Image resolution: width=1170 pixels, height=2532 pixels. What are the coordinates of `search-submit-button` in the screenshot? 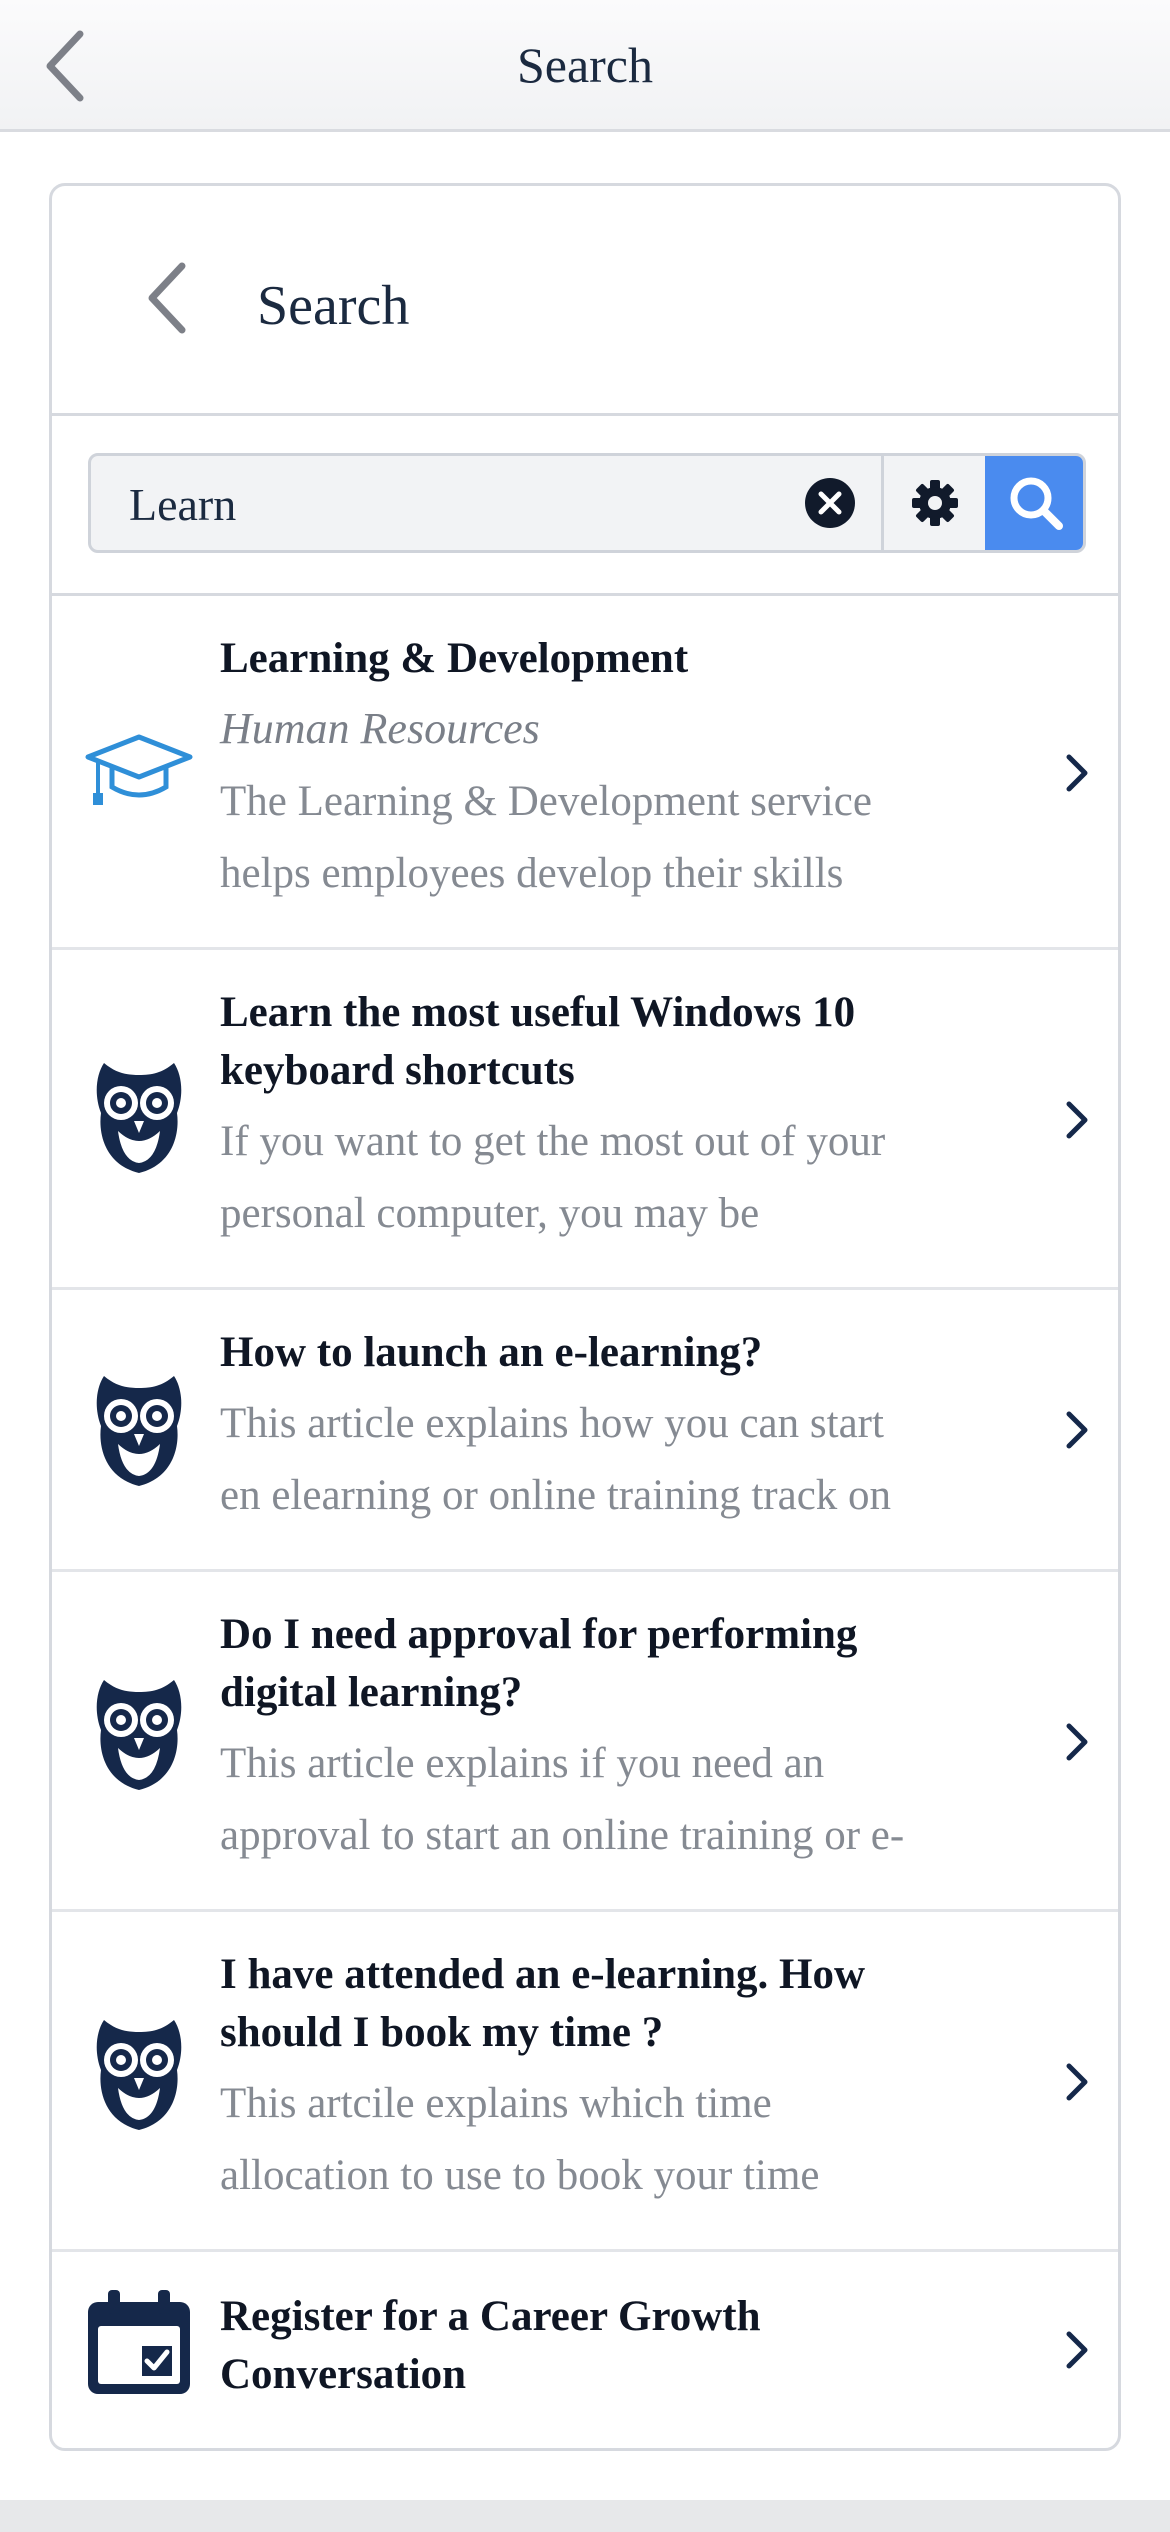 It's located at (1034, 503).